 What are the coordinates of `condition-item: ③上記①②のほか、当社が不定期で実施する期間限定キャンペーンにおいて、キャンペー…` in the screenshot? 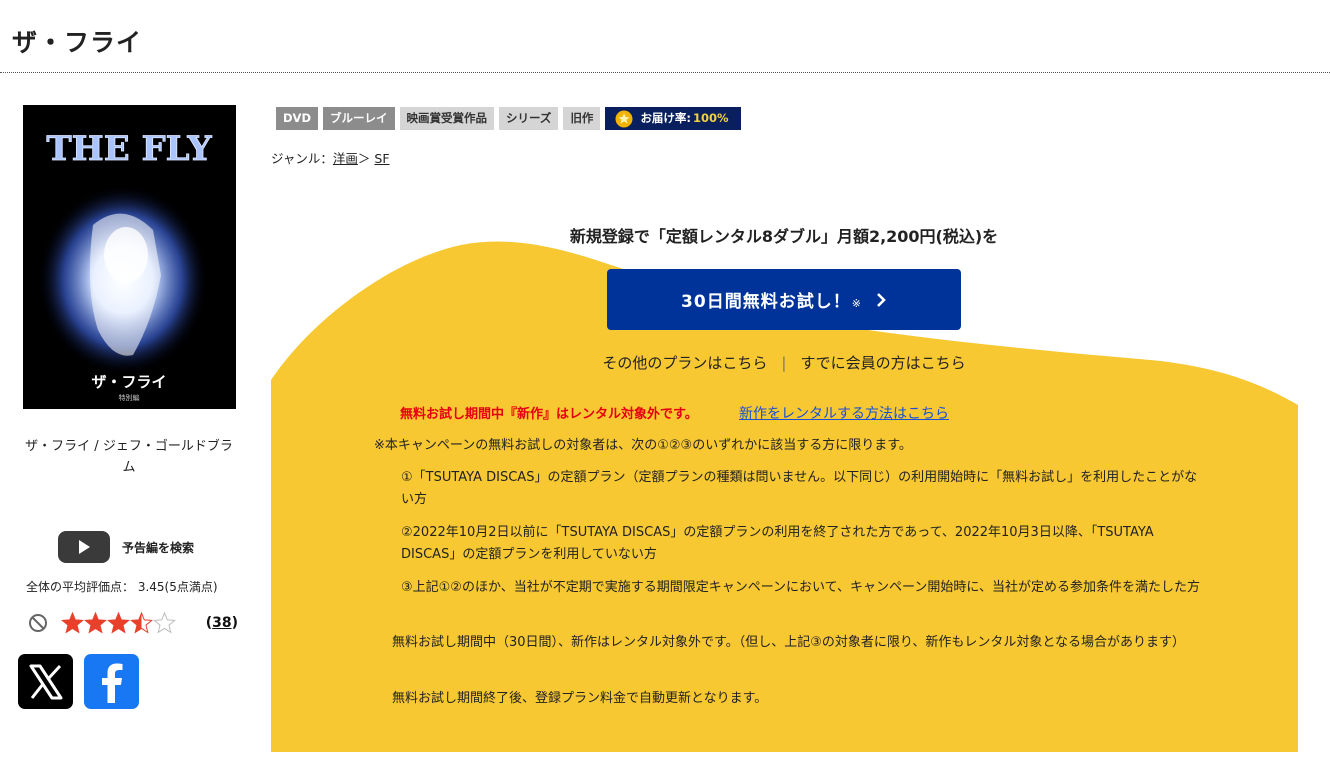 It's located at (800, 587).